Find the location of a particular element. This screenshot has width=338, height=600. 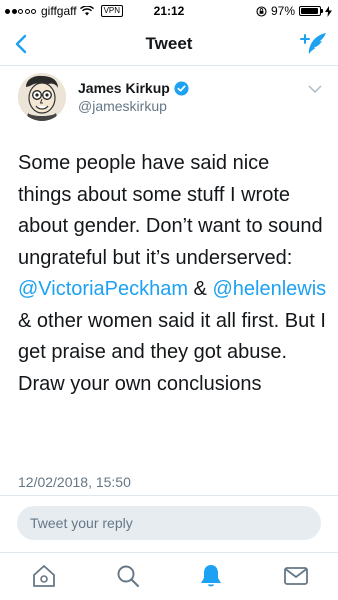

status-right: 97% is located at coordinates (294, 11).